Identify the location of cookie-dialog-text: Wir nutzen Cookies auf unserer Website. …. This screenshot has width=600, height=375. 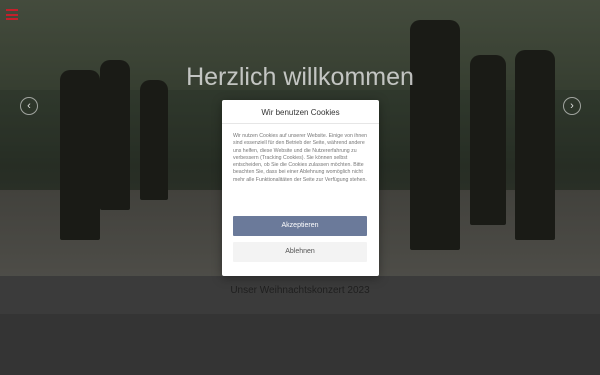
(300, 158).